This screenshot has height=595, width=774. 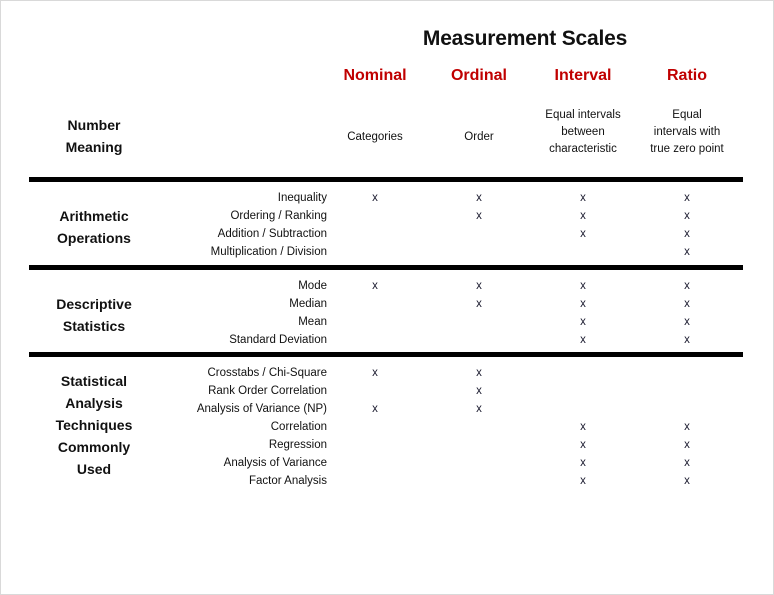 What do you see at coordinates (312, 286) in the screenshot?
I see `row-label: Mode` at bounding box center [312, 286].